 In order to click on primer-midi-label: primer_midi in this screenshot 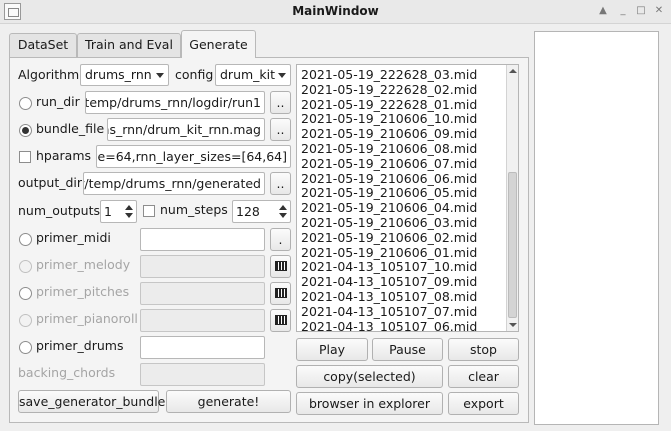, I will do `click(73, 237)`.